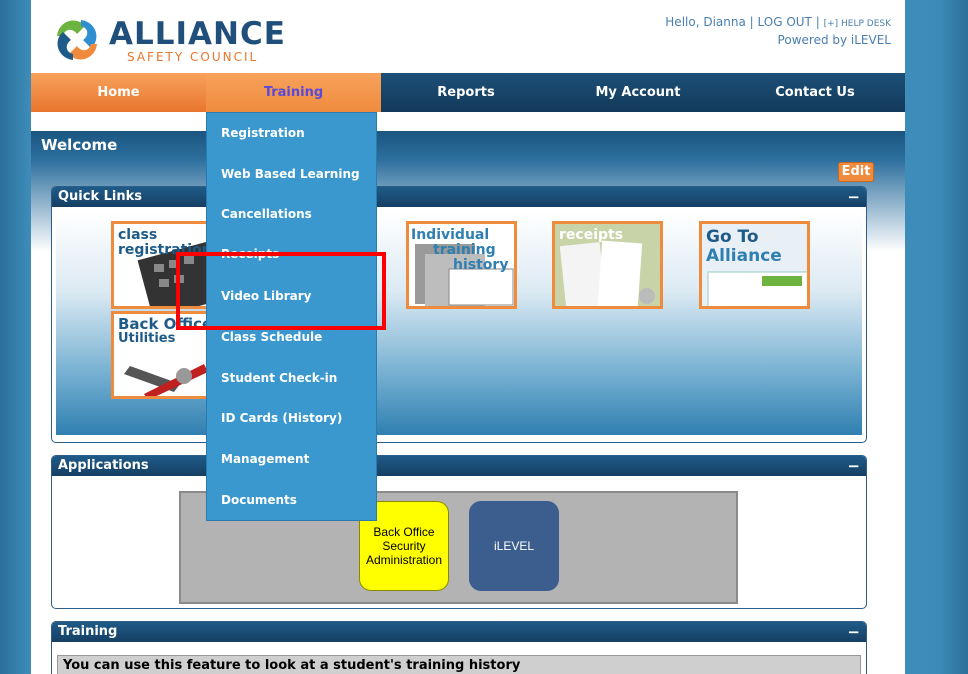  Describe the element at coordinates (266, 214) in the screenshot. I see `menu-item-cancellations: Cancellations` at that location.